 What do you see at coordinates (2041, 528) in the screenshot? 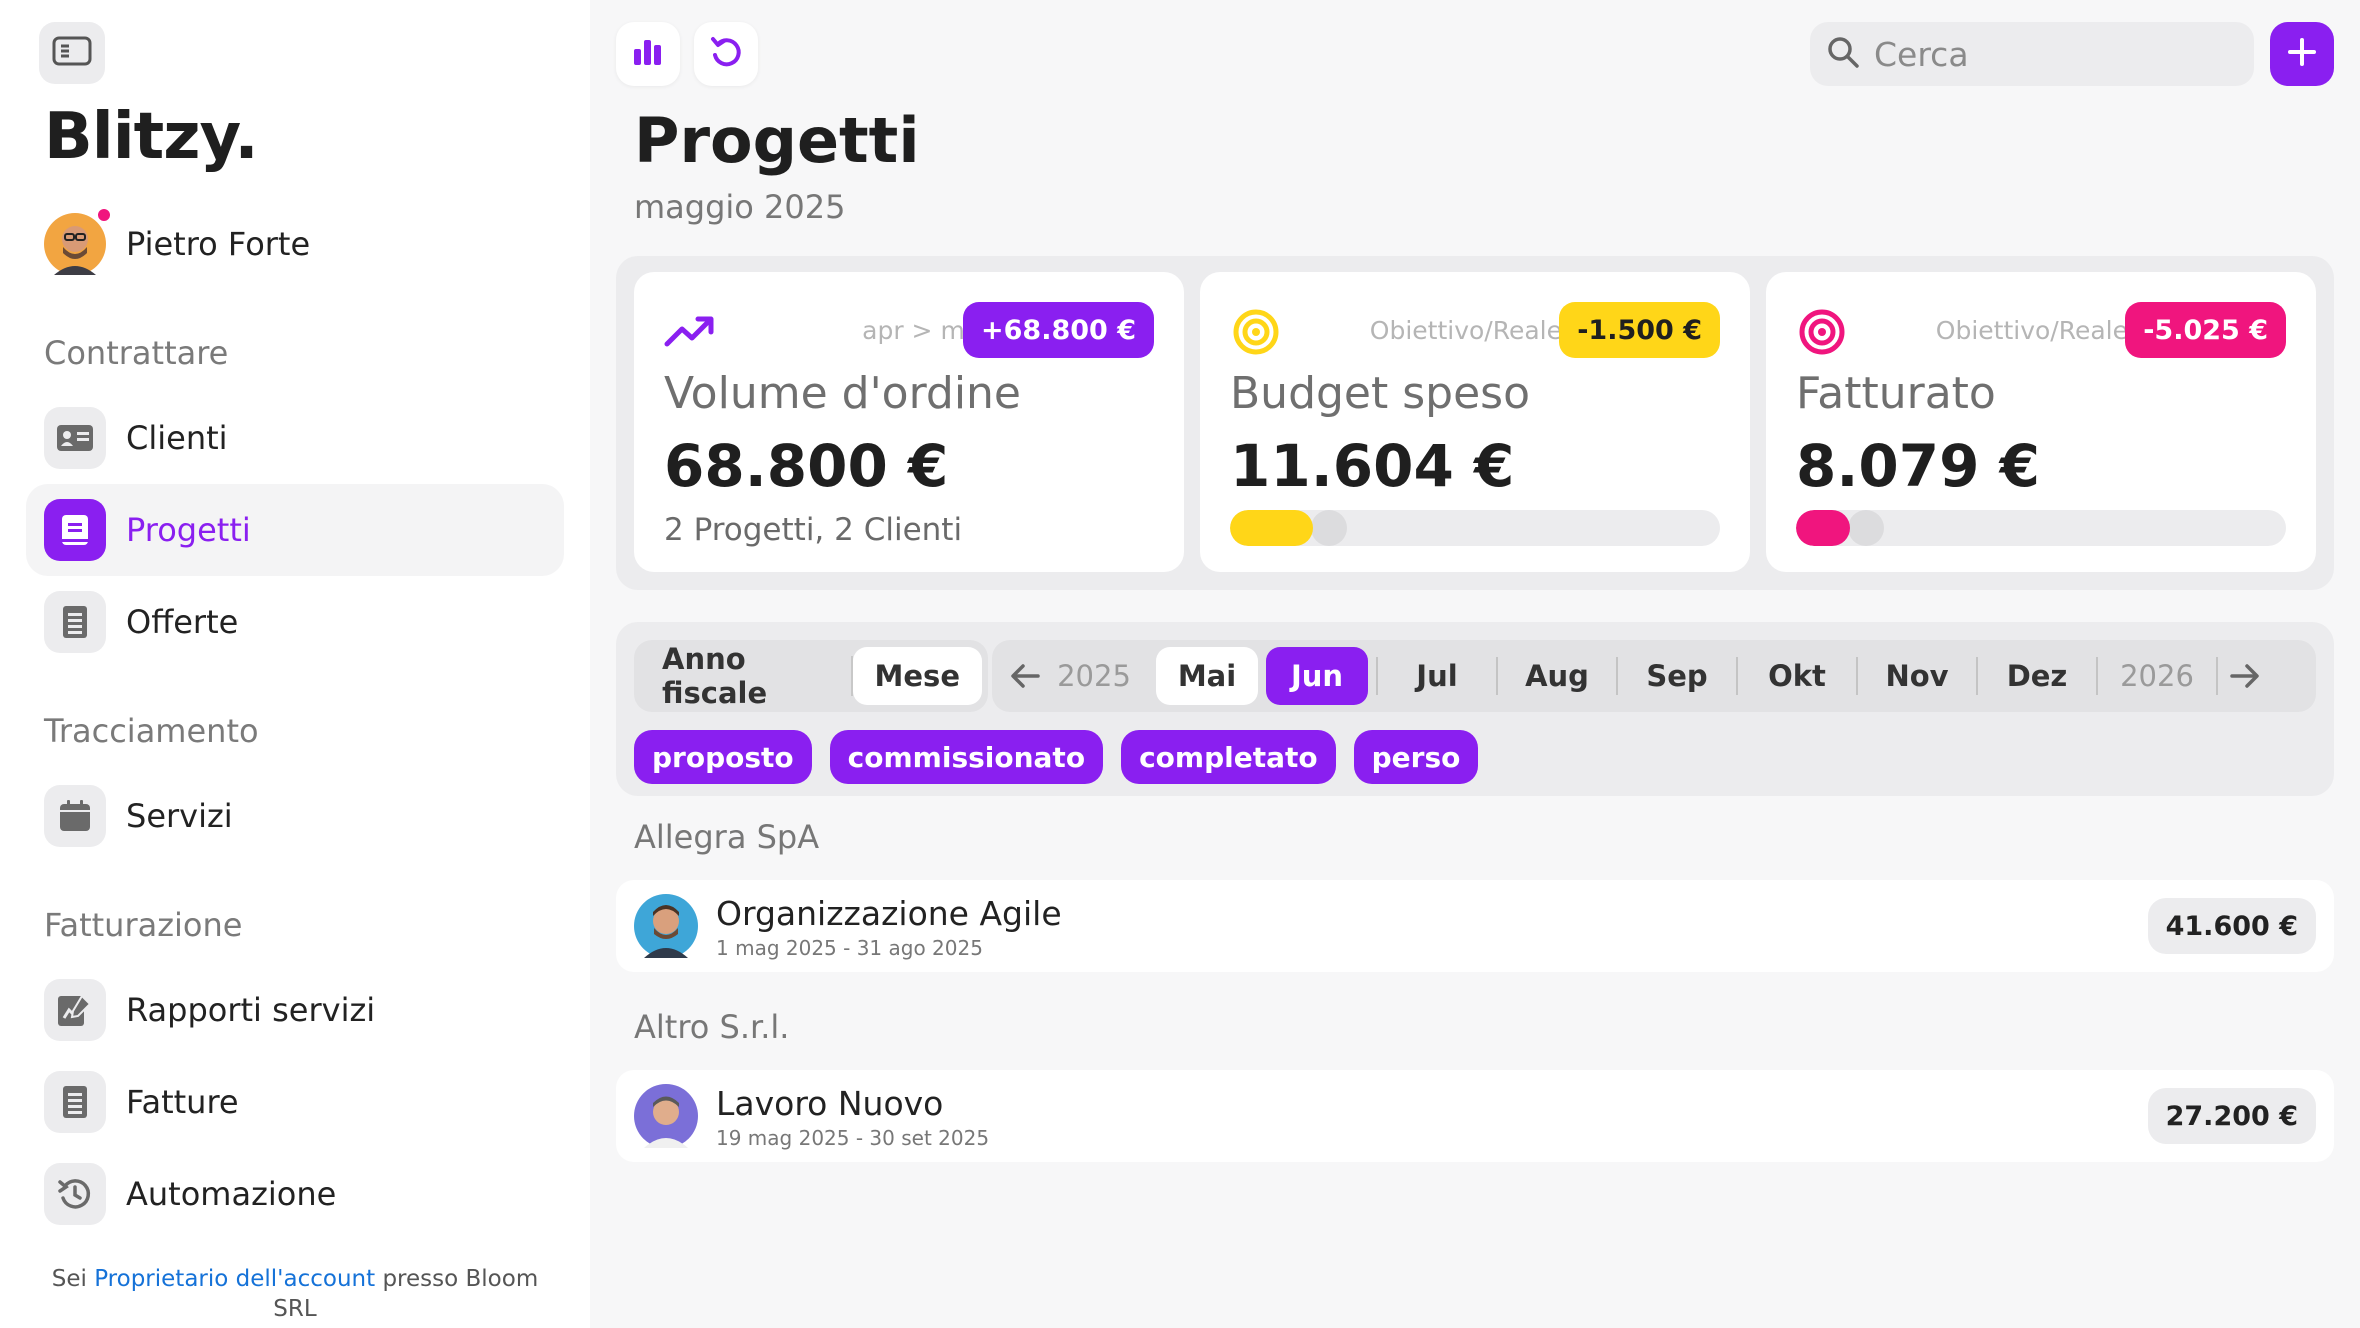
I see `revenue-progress-bar` at bounding box center [2041, 528].